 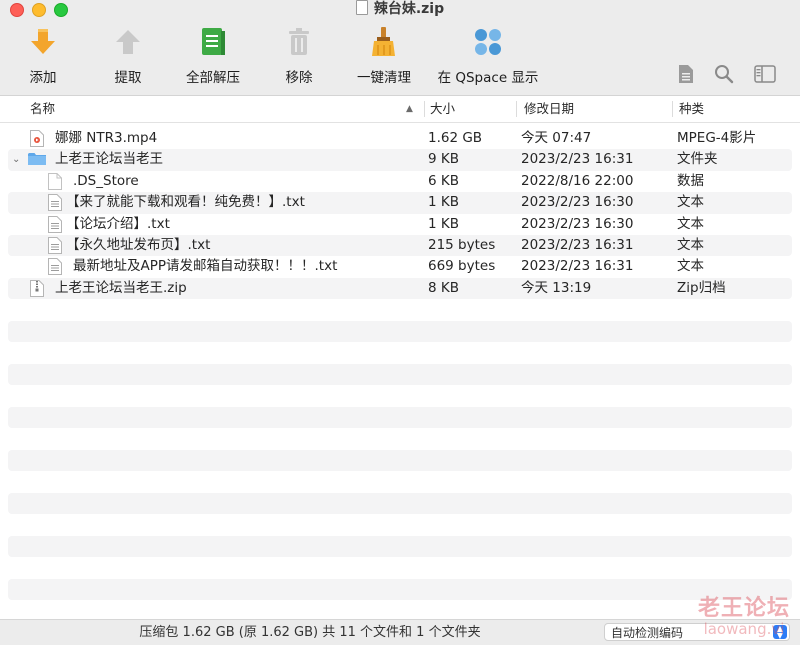 I want to click on file-kind: 数据, so click(x=690, y=180).